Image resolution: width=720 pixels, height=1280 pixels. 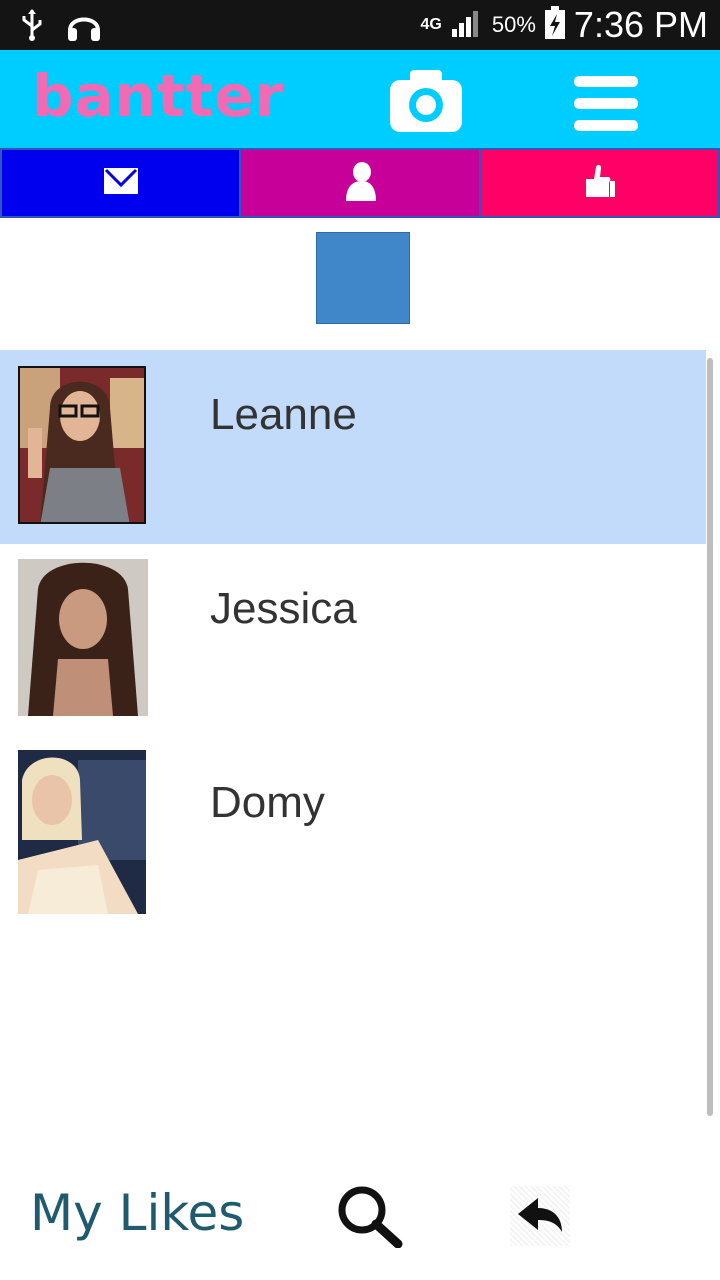 What do you see at coordinates (513, 24) in the screenshot?
I see `battery-percent: 50%` at bounding box center [513, 24].